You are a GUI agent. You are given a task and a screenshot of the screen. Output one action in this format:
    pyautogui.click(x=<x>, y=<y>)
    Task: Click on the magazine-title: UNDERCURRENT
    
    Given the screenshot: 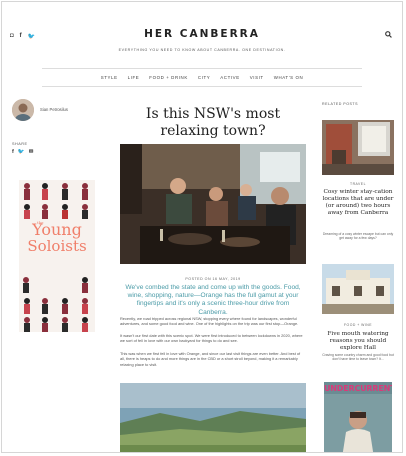 What is the action you would take?
    pyautogui.click(x=358, y=388)
    